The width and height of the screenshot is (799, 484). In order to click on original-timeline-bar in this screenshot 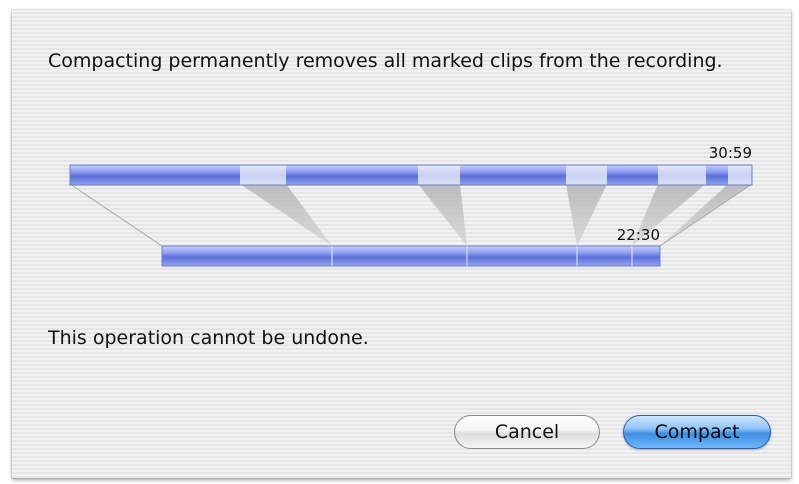, I will do `click(411, 175)`.